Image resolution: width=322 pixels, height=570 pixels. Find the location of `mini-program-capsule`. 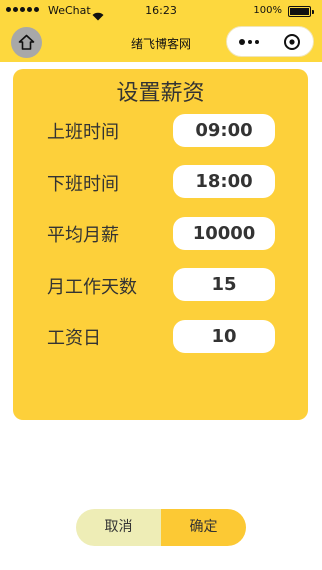

mini-program-capsule is located at coordinates (270, 41).